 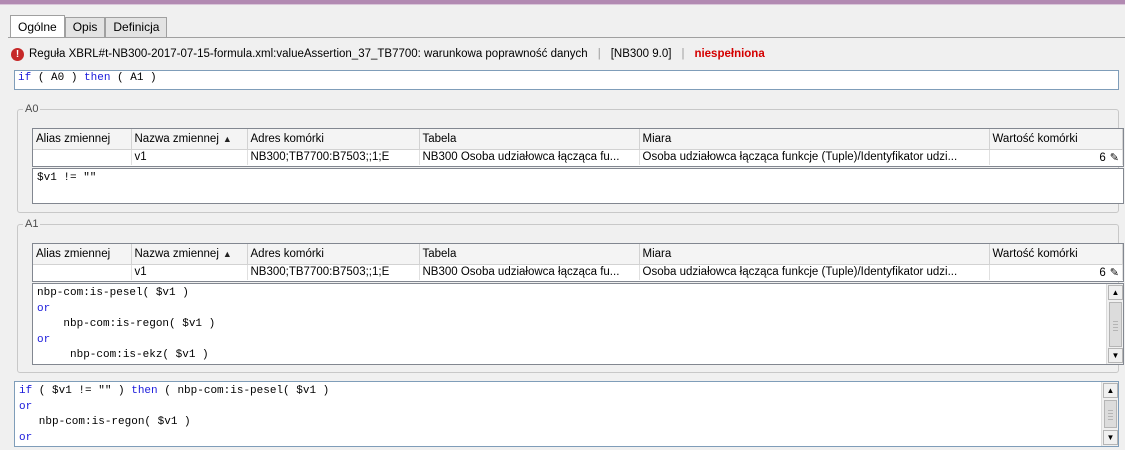 I want to click on tab-ogolne: Ogólne, so click(x=37, y=26).